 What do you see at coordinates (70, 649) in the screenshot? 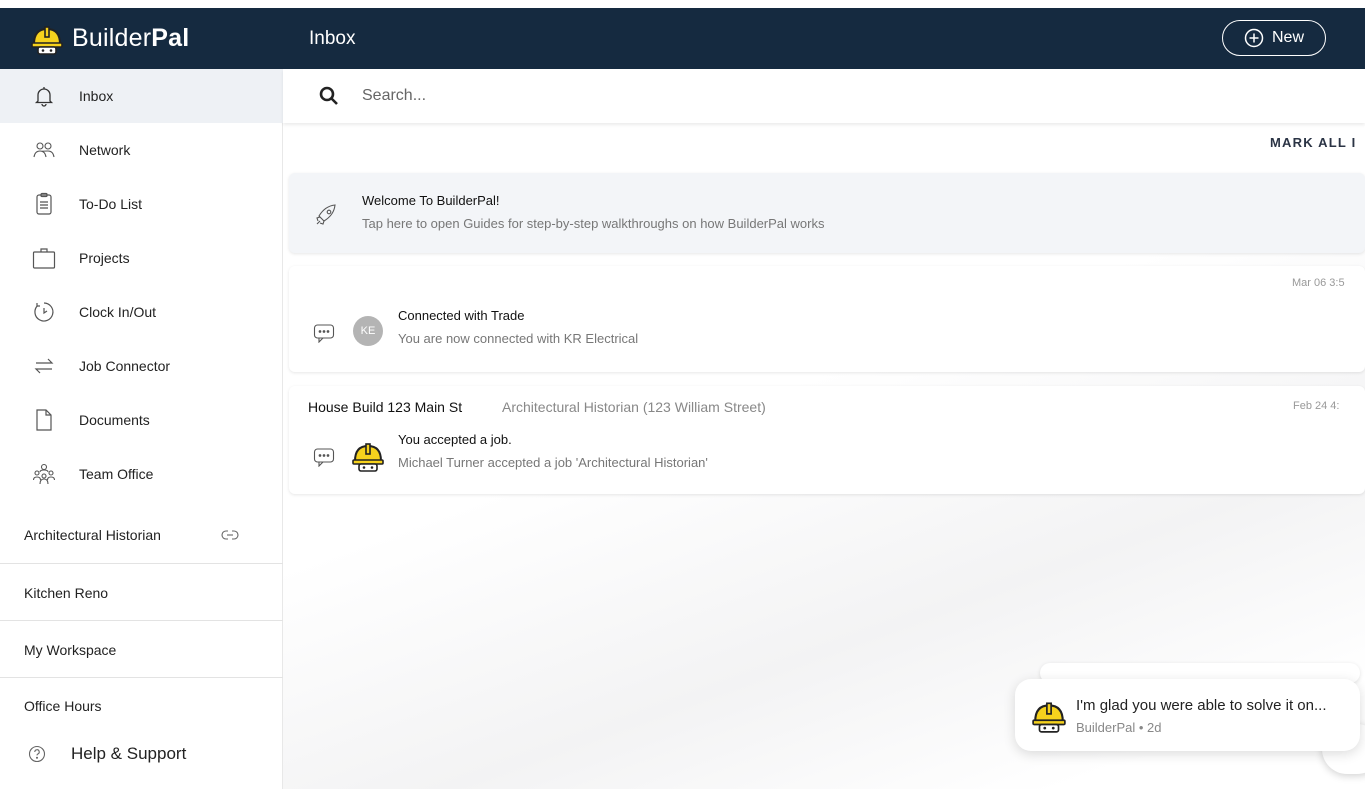
I see `workspace-label: My Workspace` at bounding box center [70, 649].